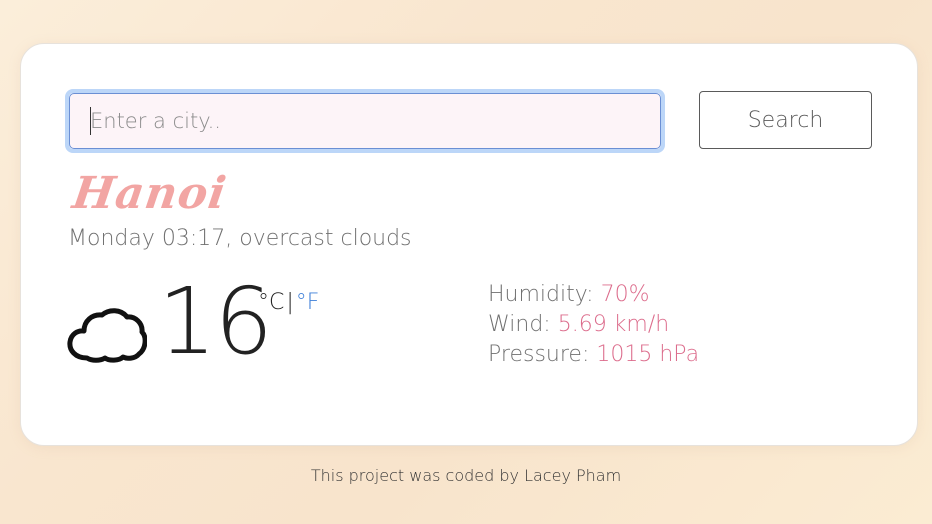 Image resolution: width=932 pixels, height=524 pixels. I want to click on wind-value: 5.69 km/h, so click(613, 324).